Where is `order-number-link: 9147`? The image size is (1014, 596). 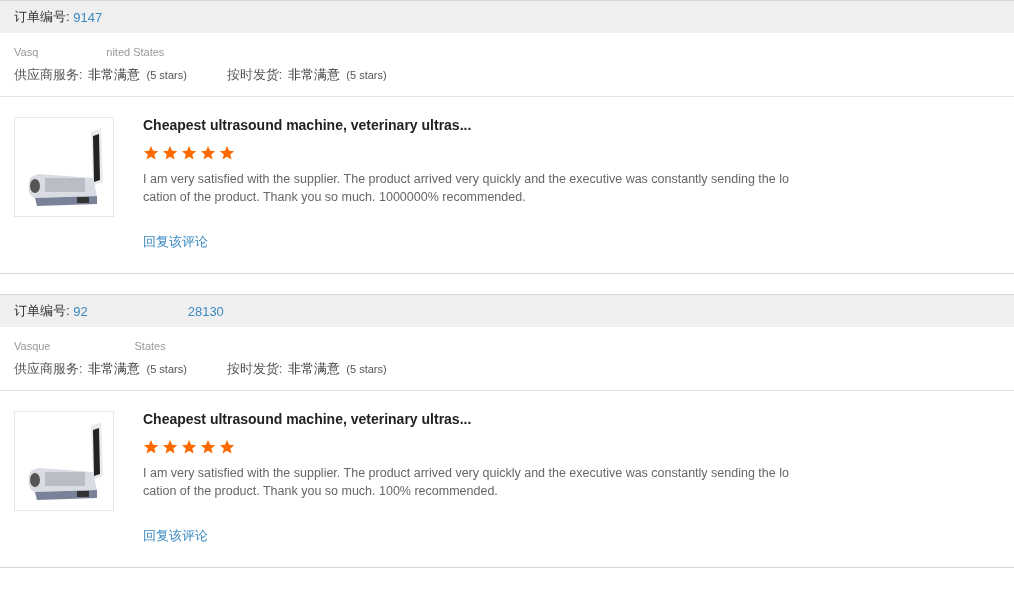
order-number-link: 9147 is located at coordinates (86, 17).